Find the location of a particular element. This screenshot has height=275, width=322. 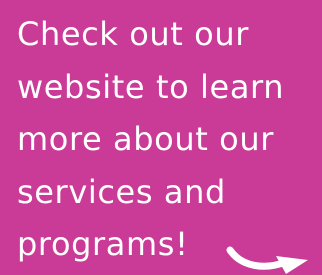

promo-line-2: website to learn is located at coordinates (151, 86).